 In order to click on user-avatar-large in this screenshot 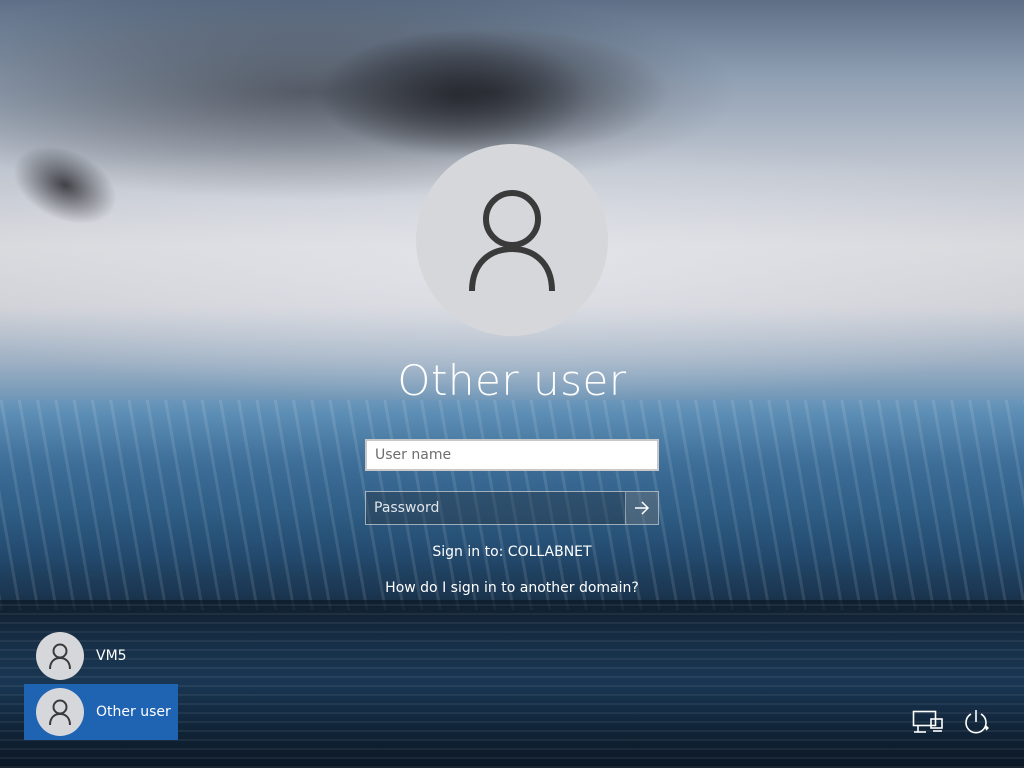, I will do `click(512, 240)`.